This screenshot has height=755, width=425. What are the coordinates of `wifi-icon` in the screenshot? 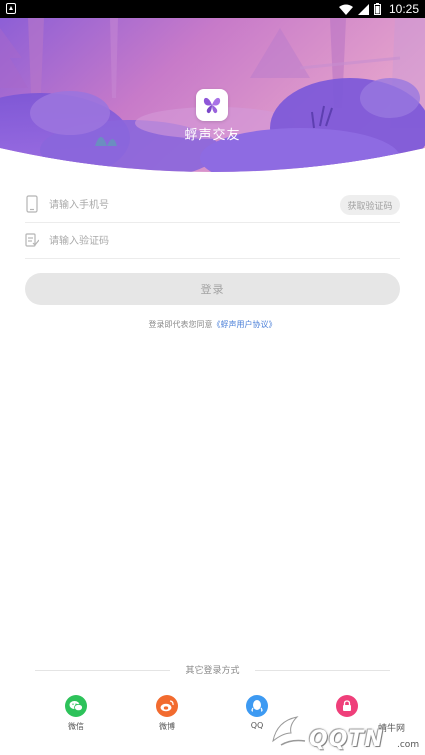 It's located at (345, 9).